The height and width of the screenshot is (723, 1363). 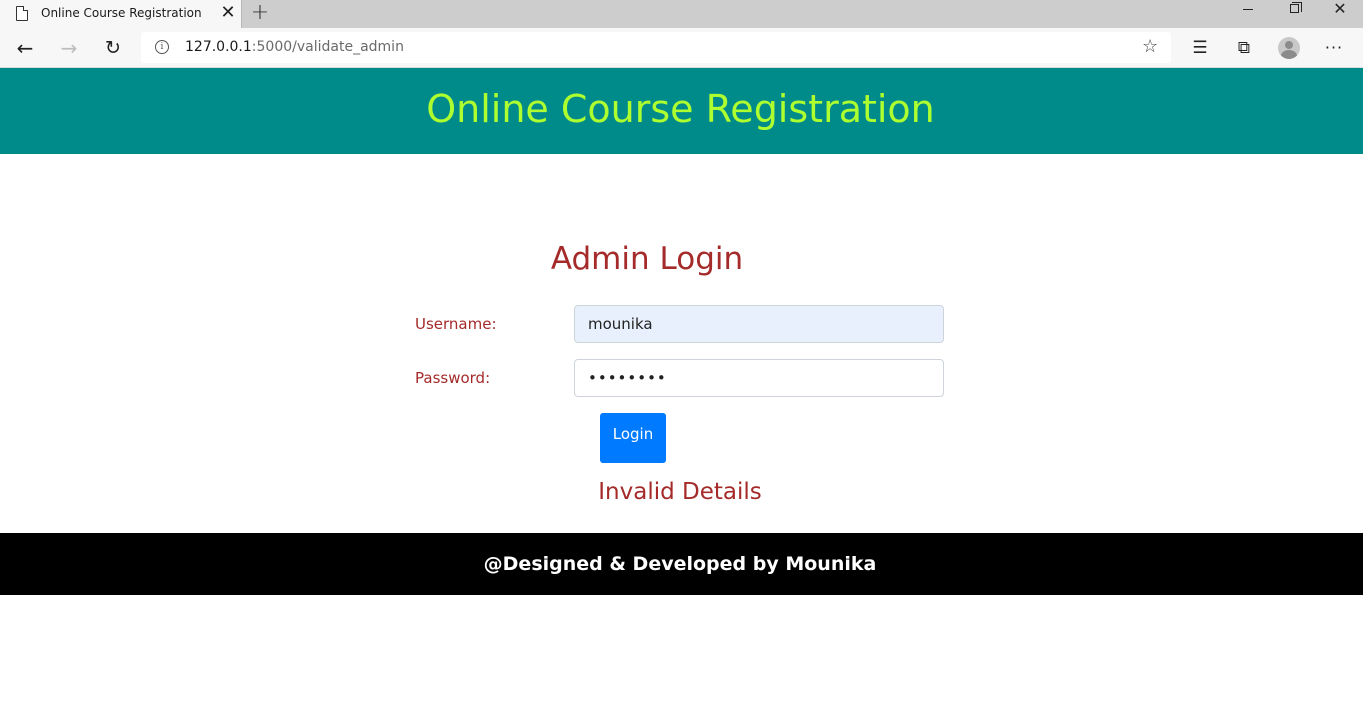 What do you see at coordinates (1200, 48) in the screenshot?
I see `favorites-icon: ☰` at bounding box center [1200, 48].